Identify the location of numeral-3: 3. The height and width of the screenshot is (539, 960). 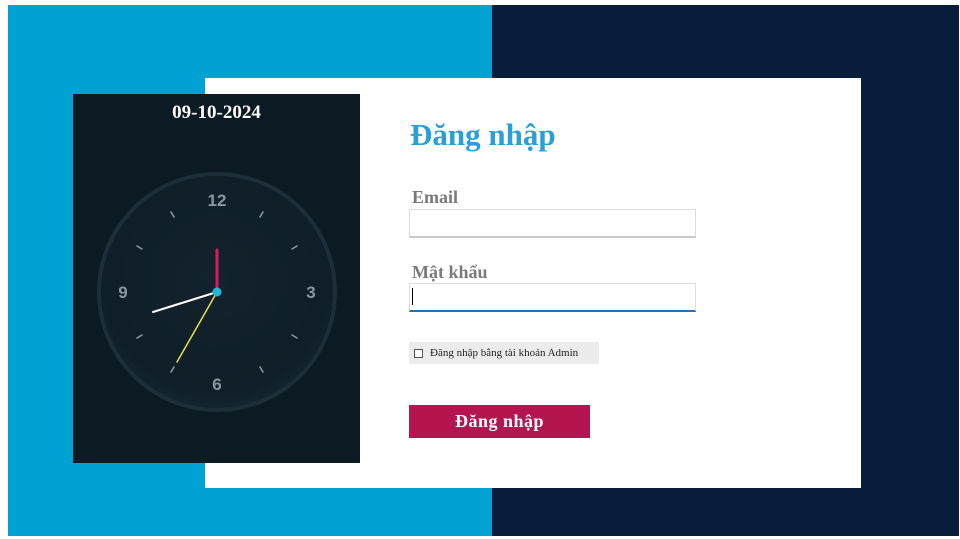
(310, 292).